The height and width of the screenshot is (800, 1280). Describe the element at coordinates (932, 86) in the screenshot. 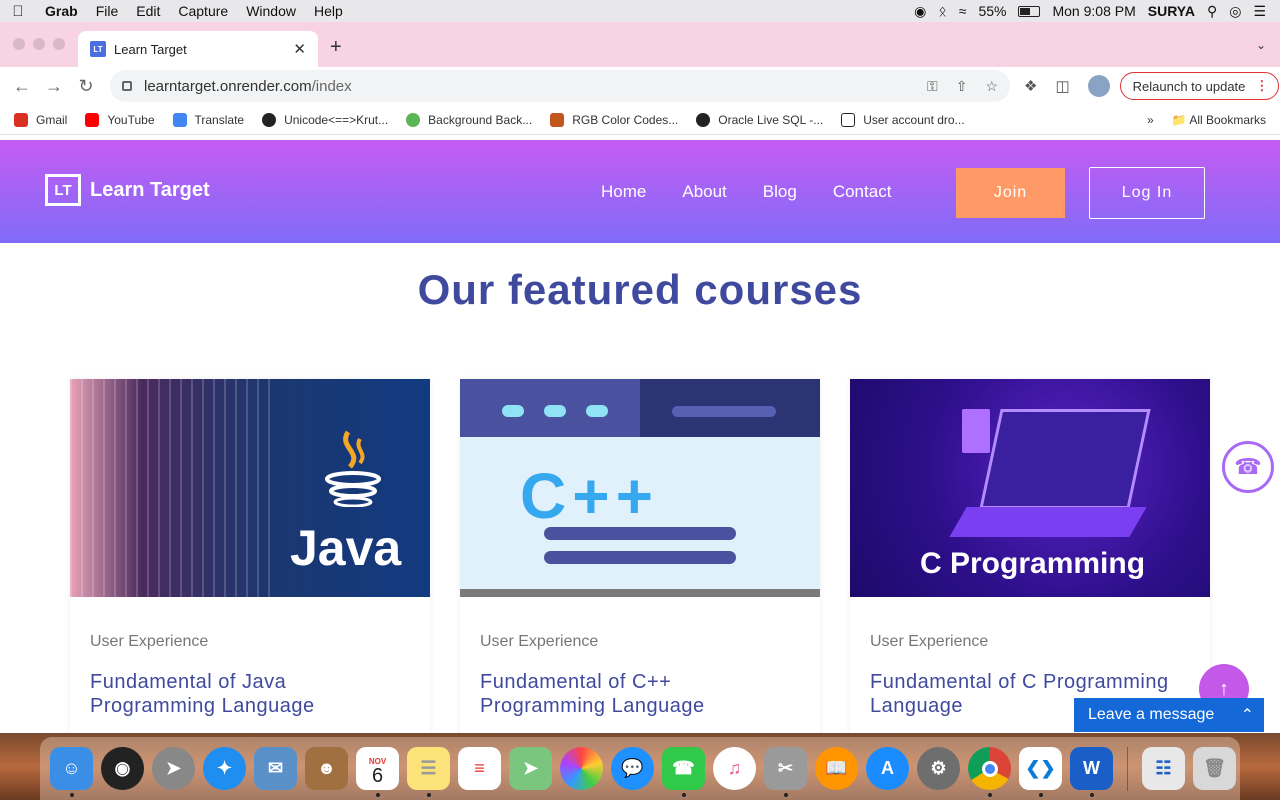

I see `key-icon: ⚿` at that location.